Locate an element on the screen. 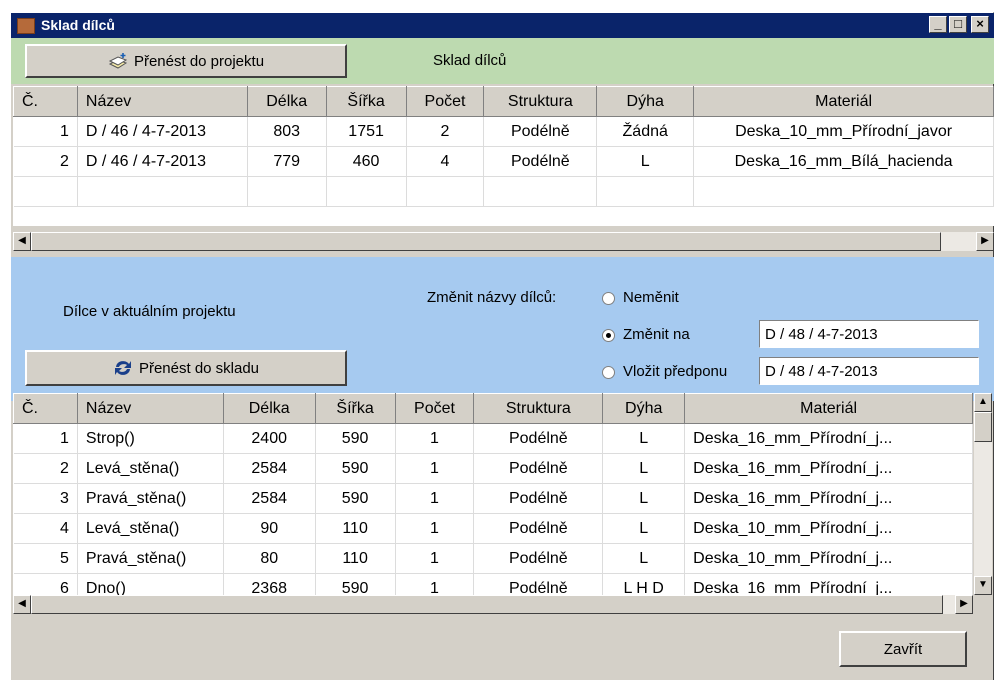 This screenshot has width=994, height=680. prefix-input is located at coordinates (869, 371).